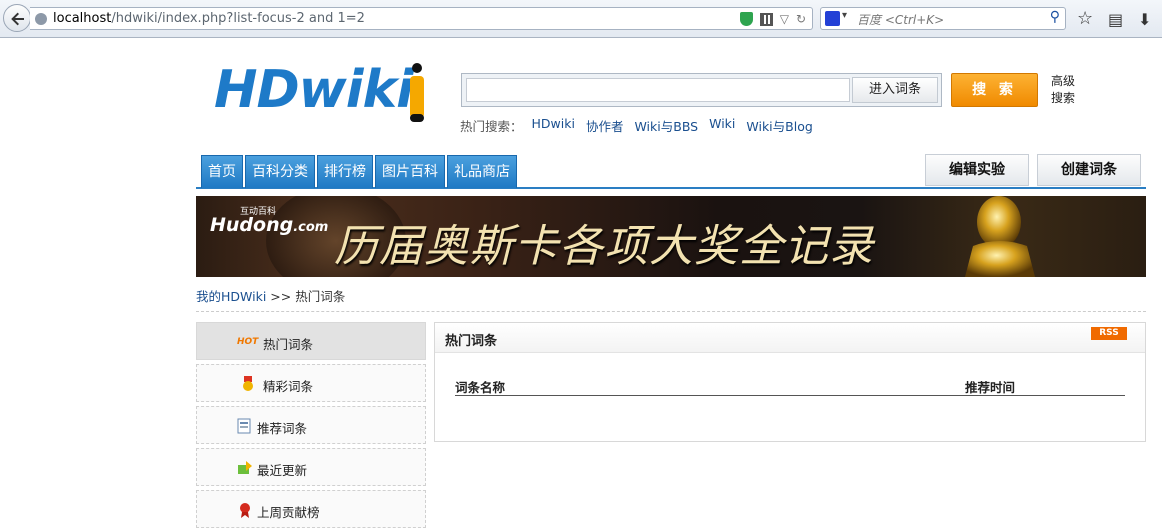 The width and height of the screenshot is (1162, 532). What do you see at coordinates (977, 170) in the screenshot?
I see `edit-lab-button: 编辑实验` at bounding box center [977, 170].